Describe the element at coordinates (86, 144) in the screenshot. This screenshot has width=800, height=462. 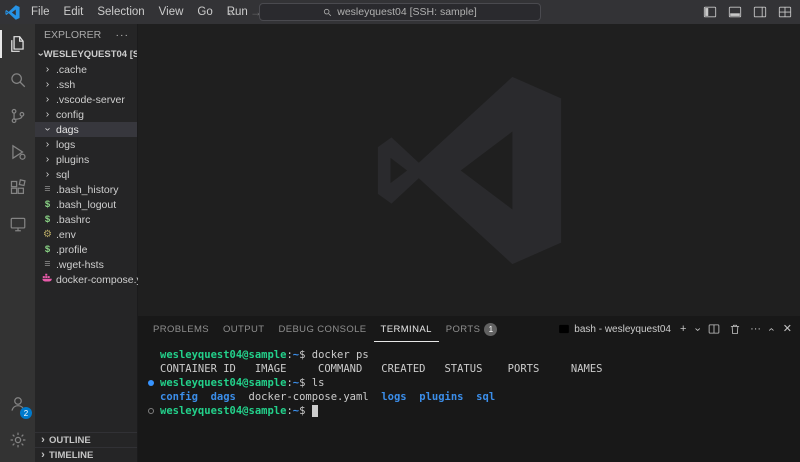
I see `tree-item-logs: › logs` at that location.